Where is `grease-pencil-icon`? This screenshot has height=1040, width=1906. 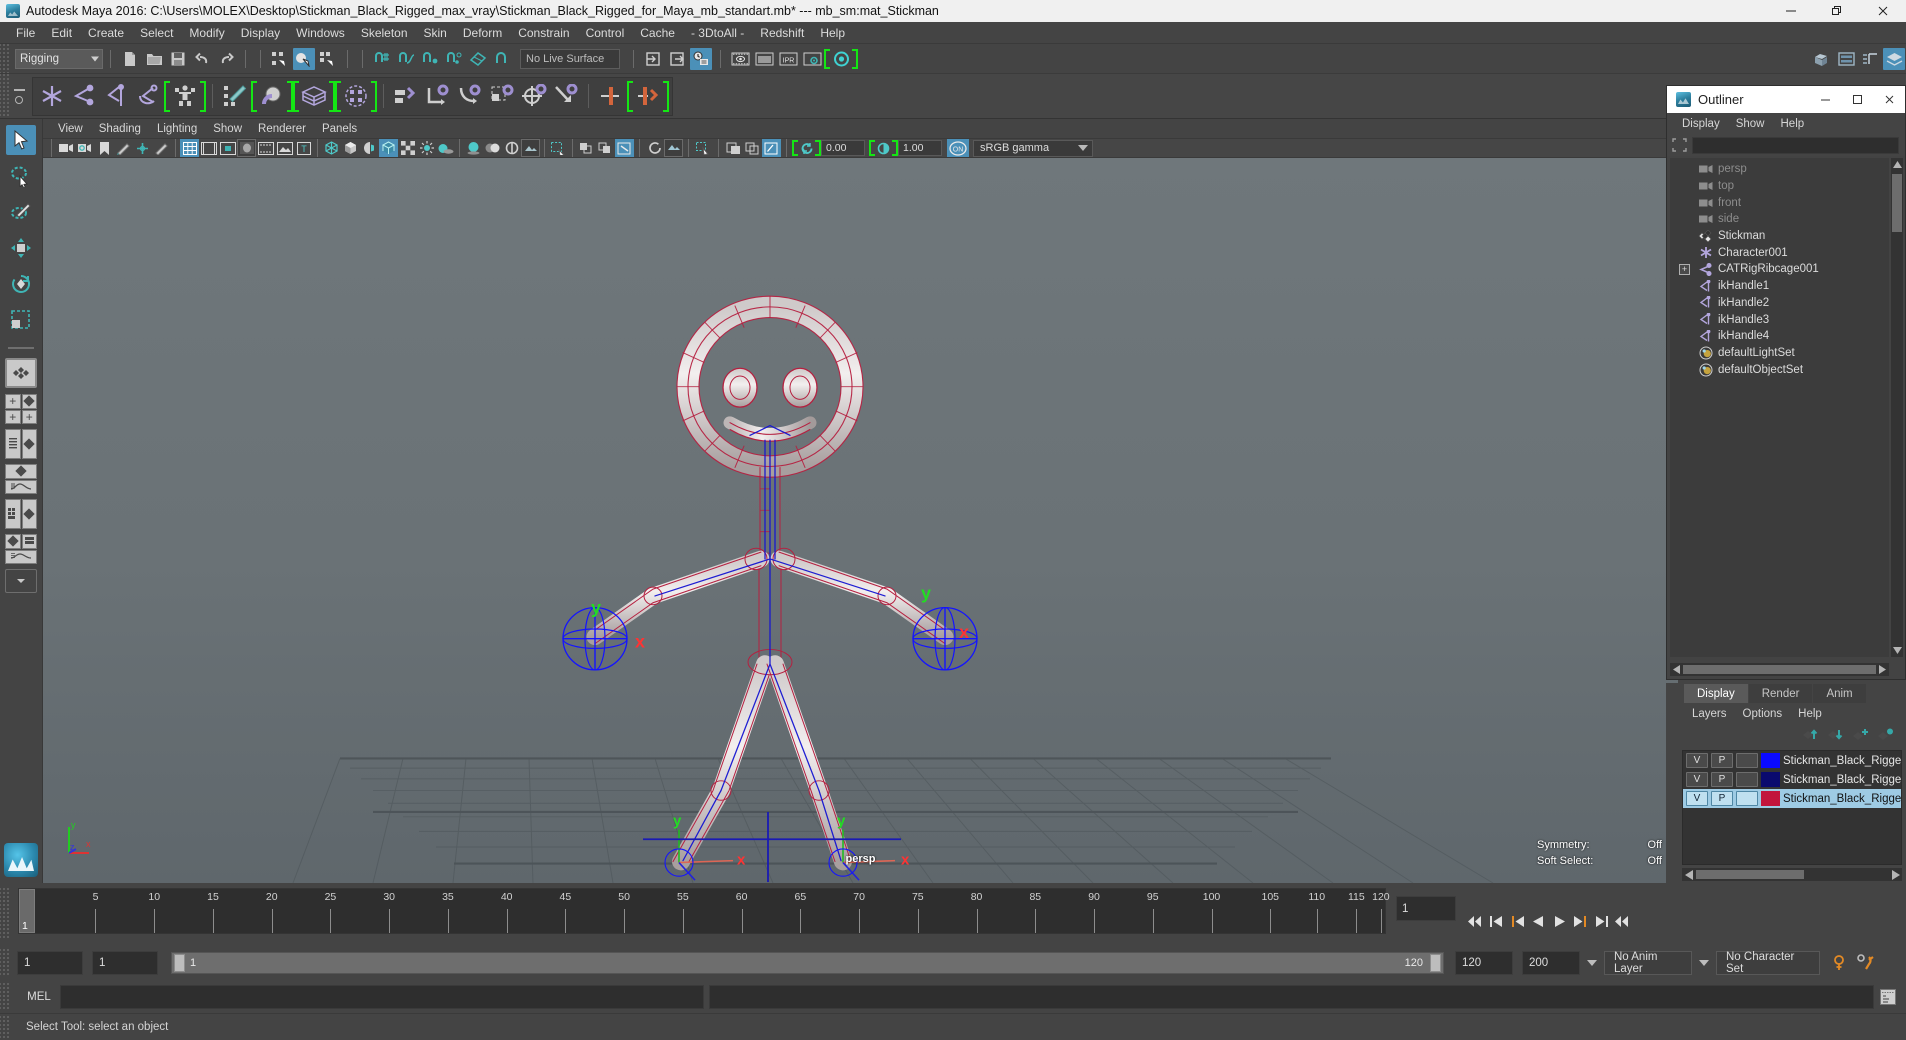 grease-pencil-icon is located at coordinates (161, 148).